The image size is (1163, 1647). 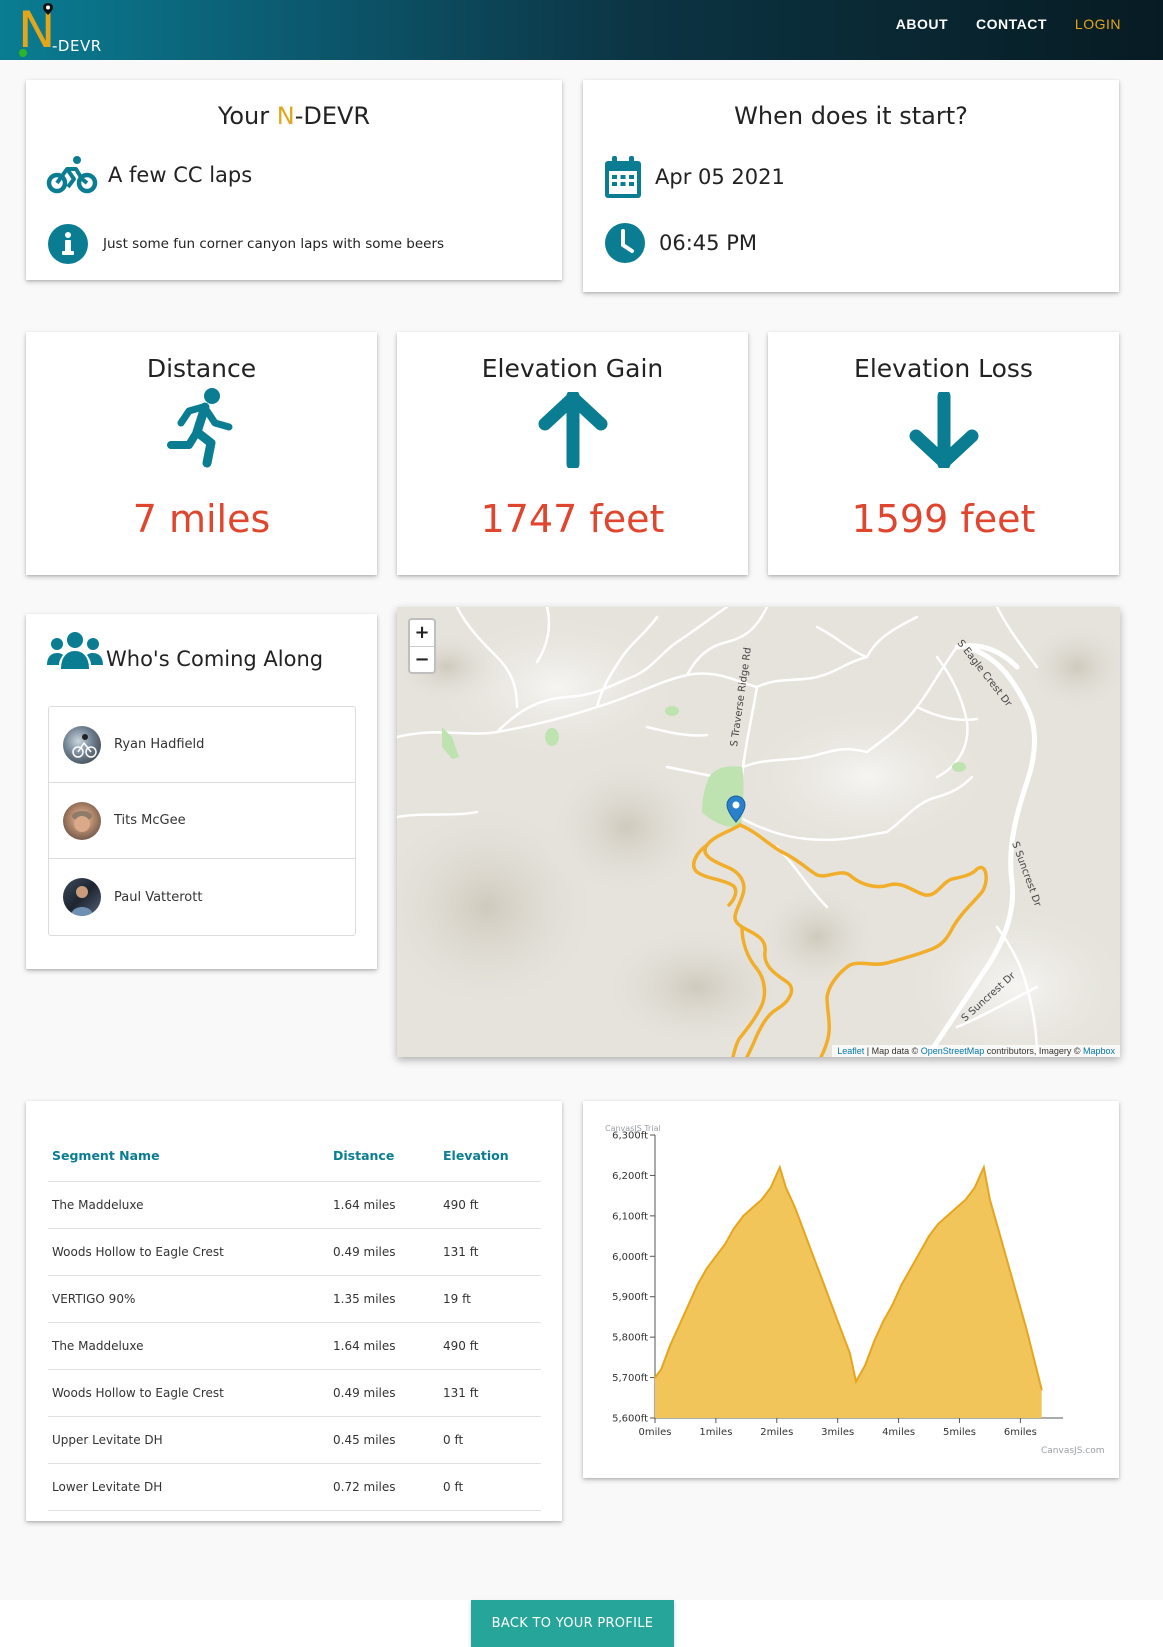 I want to click on y-tick-label: 5,800ft, so click(x=630, y=1338).